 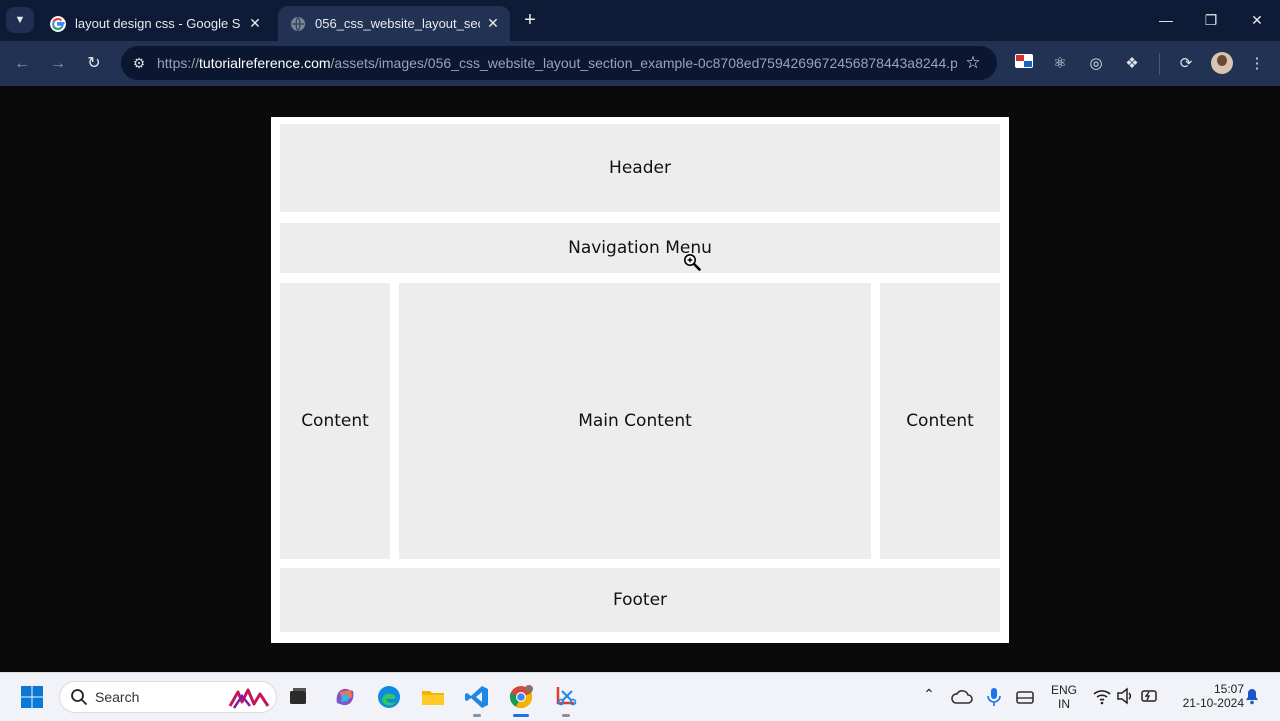 I want to click on onedrive-cloud-icon, so click(x=962, y=697).